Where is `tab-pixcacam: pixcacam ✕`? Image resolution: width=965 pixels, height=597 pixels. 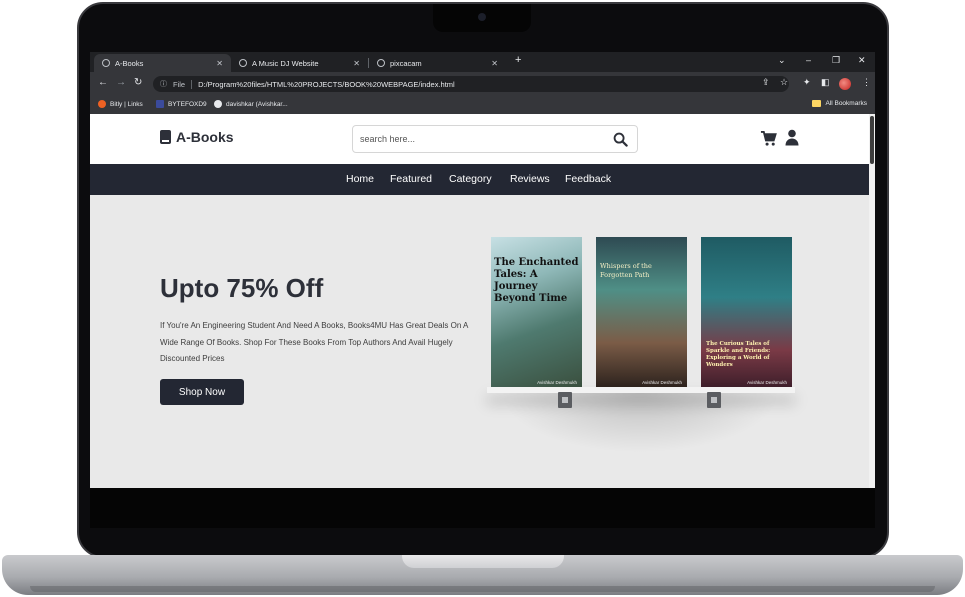 tab-pixcacam: pixcacam ✕ is located at coordinates (437, 63).